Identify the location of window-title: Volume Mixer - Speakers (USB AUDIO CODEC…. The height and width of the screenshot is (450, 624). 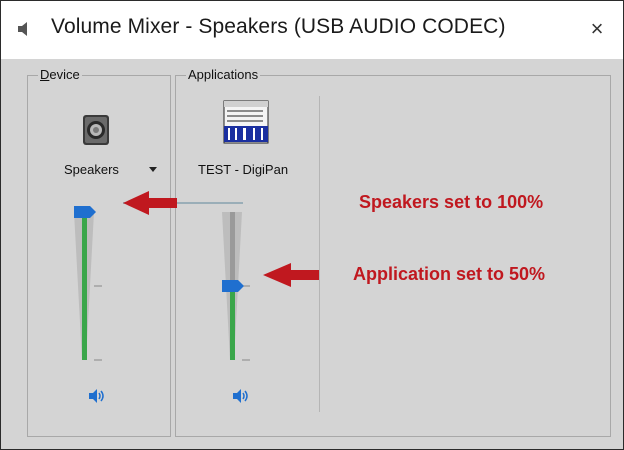
(278, 26).